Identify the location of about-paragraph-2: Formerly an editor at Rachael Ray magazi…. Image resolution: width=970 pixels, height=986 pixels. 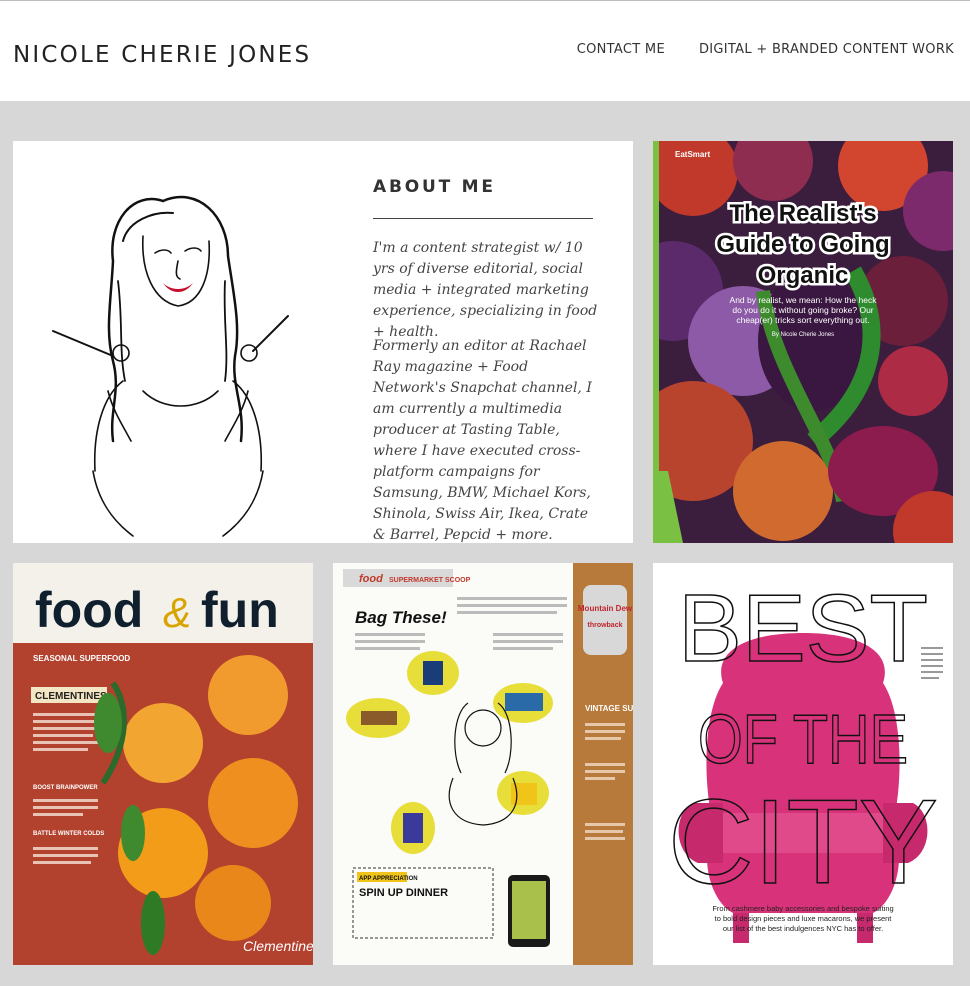
(482, 440).